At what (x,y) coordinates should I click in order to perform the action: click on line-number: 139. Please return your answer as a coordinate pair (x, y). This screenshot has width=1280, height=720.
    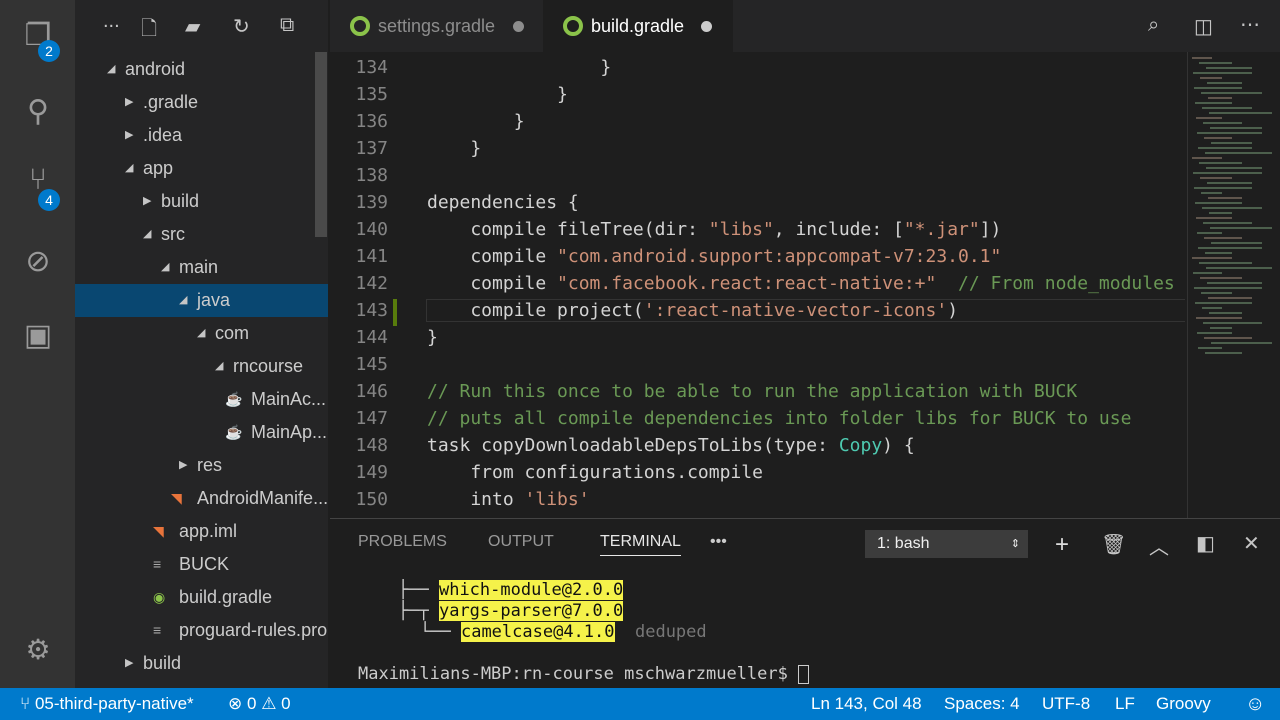
    Looking at the image, I should click on (371, 202).